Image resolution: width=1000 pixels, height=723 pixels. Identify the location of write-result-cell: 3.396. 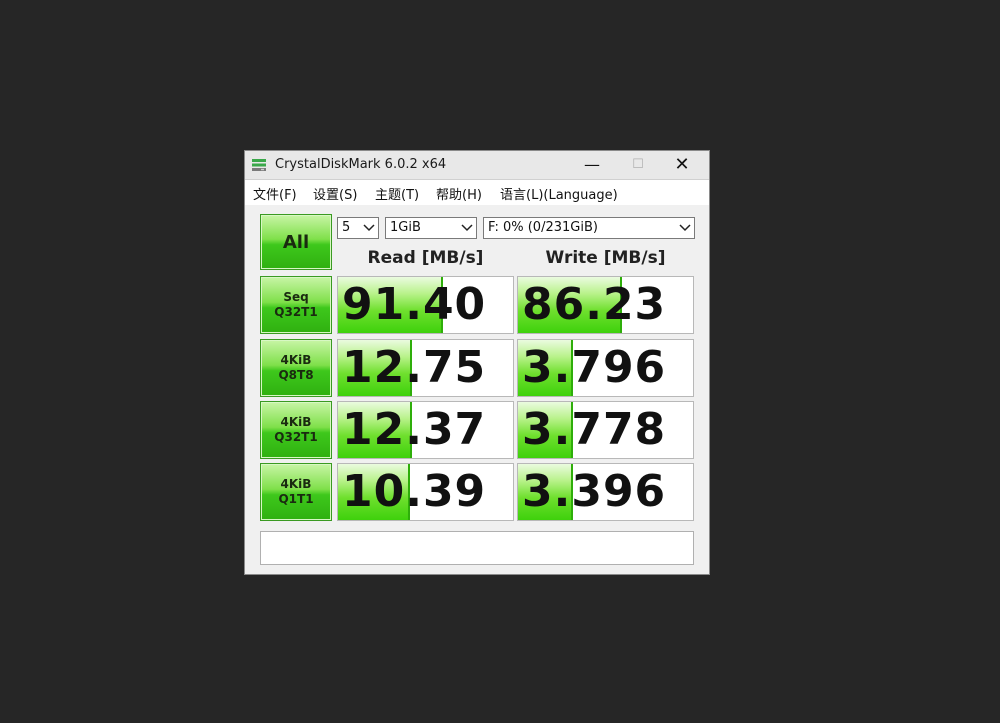
(605, 492).